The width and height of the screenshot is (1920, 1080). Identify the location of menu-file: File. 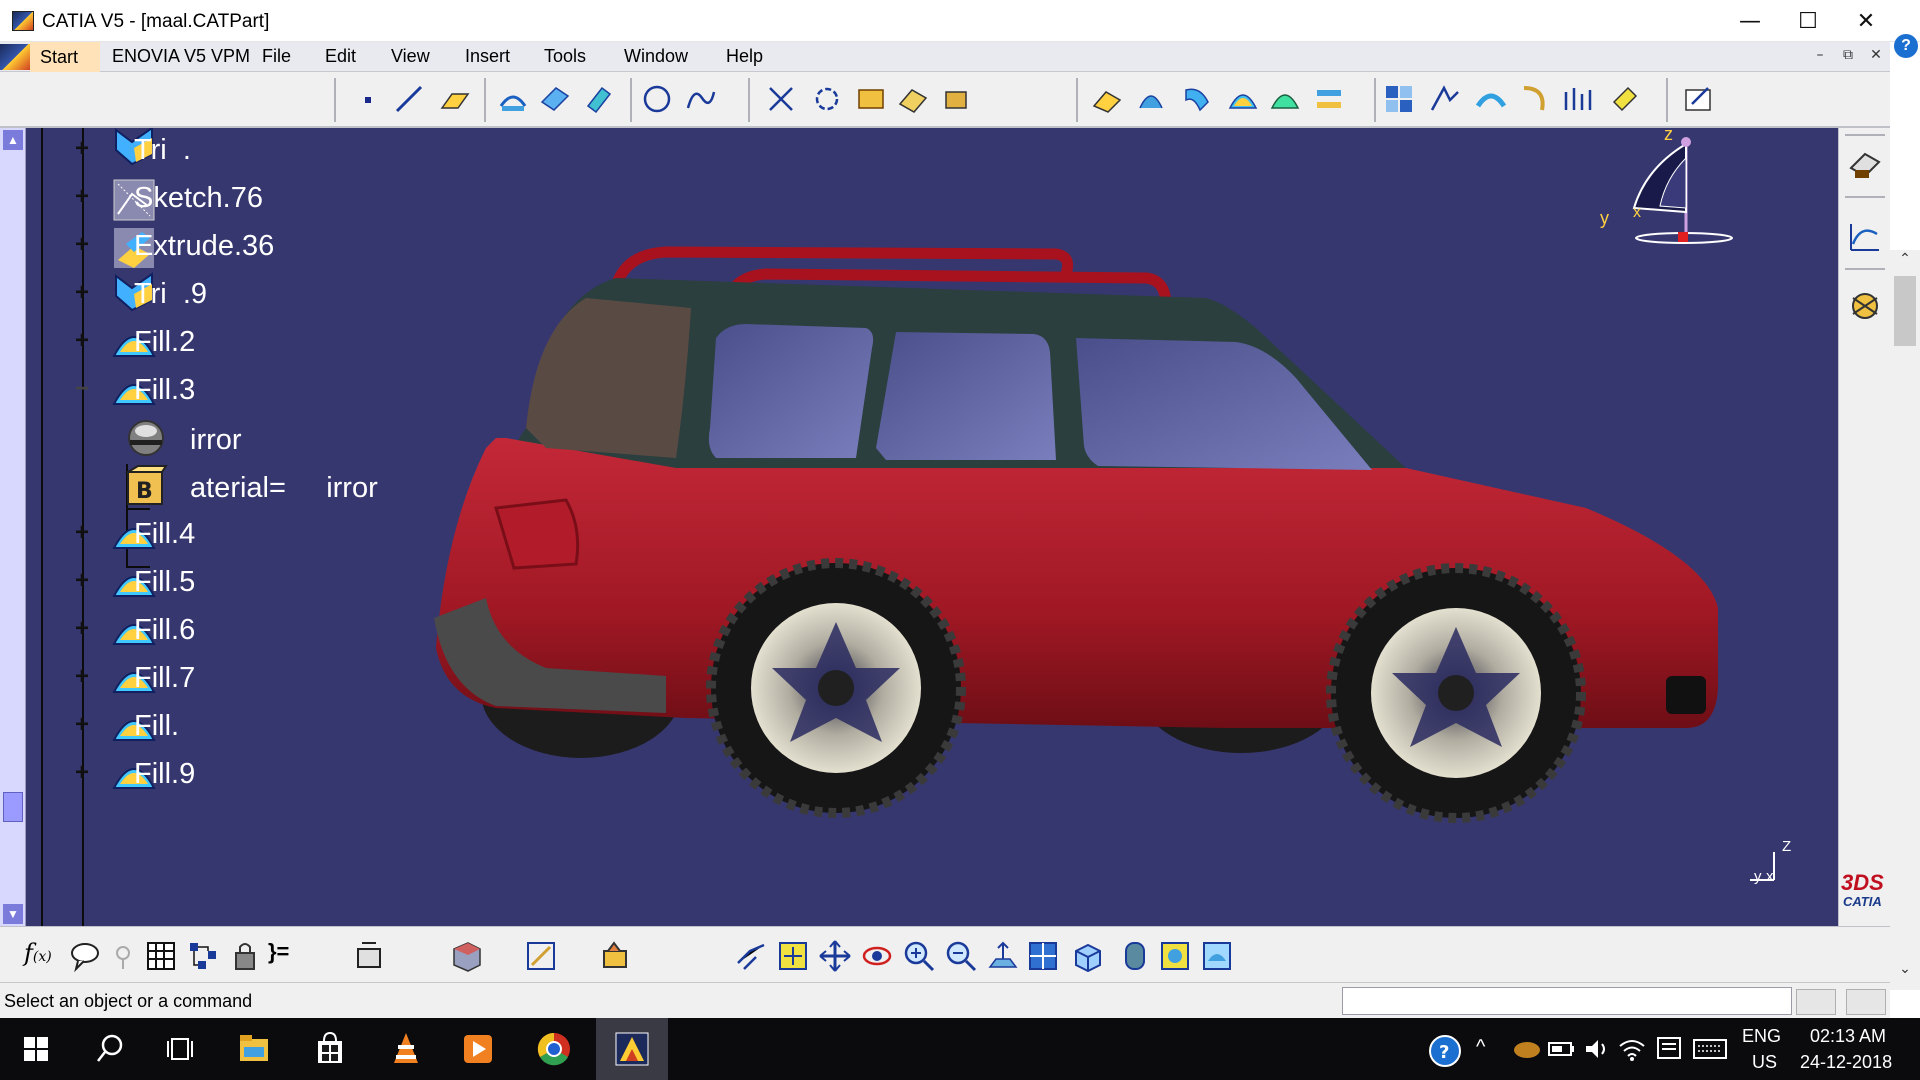
(276, 56).